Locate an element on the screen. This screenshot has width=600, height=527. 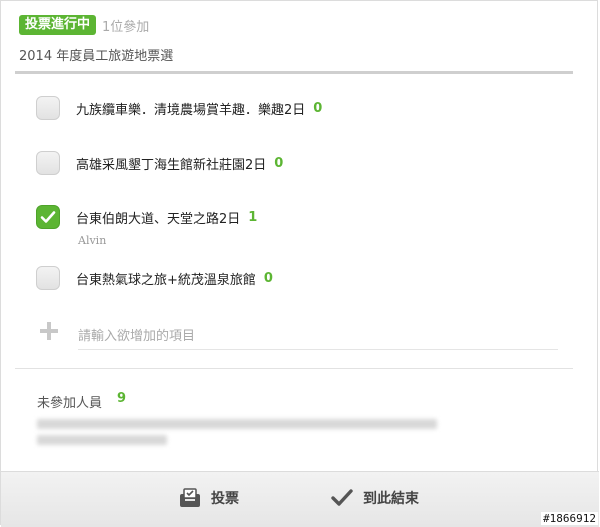
add-option-input is located at coordinates (318, 336).